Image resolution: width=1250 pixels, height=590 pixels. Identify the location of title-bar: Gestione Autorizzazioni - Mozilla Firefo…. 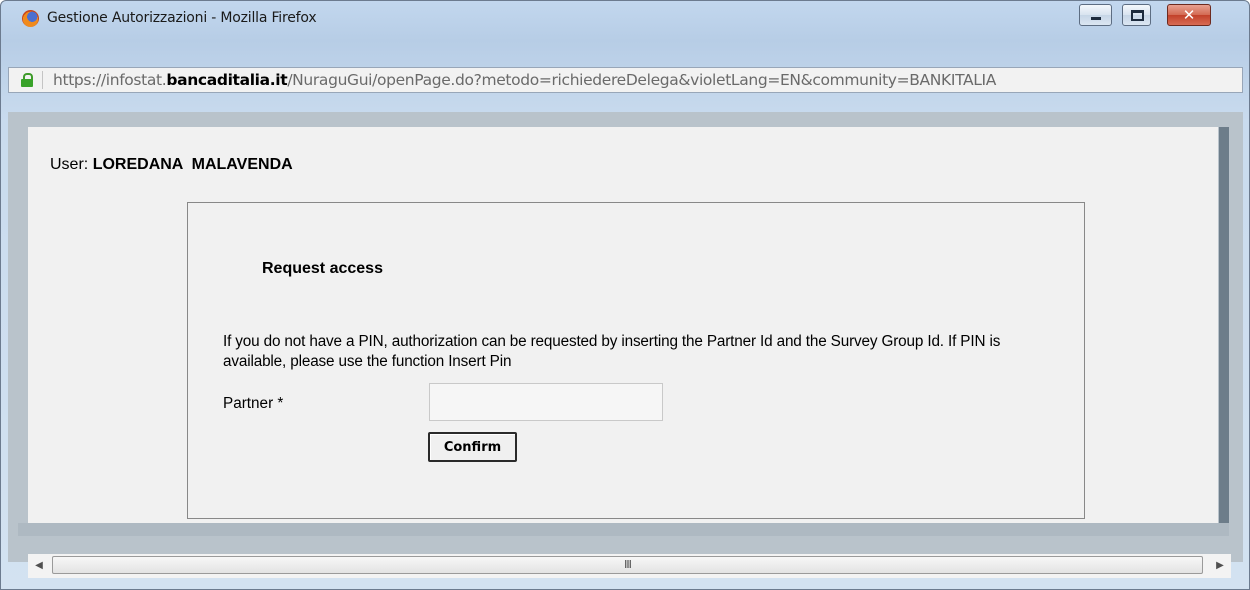
(625, 18).